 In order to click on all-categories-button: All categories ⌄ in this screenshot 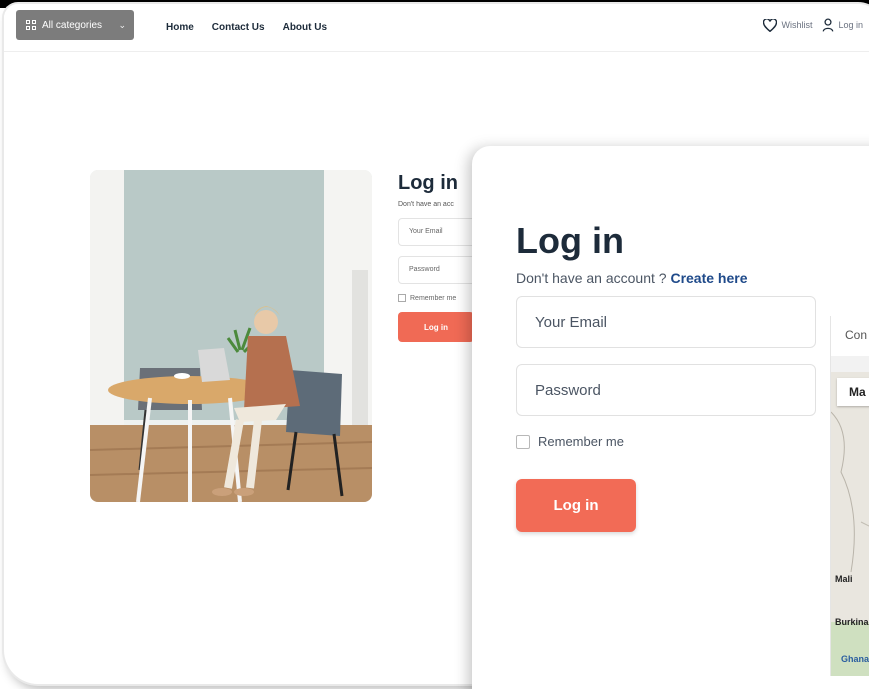, I will do `click(75, 25)`.